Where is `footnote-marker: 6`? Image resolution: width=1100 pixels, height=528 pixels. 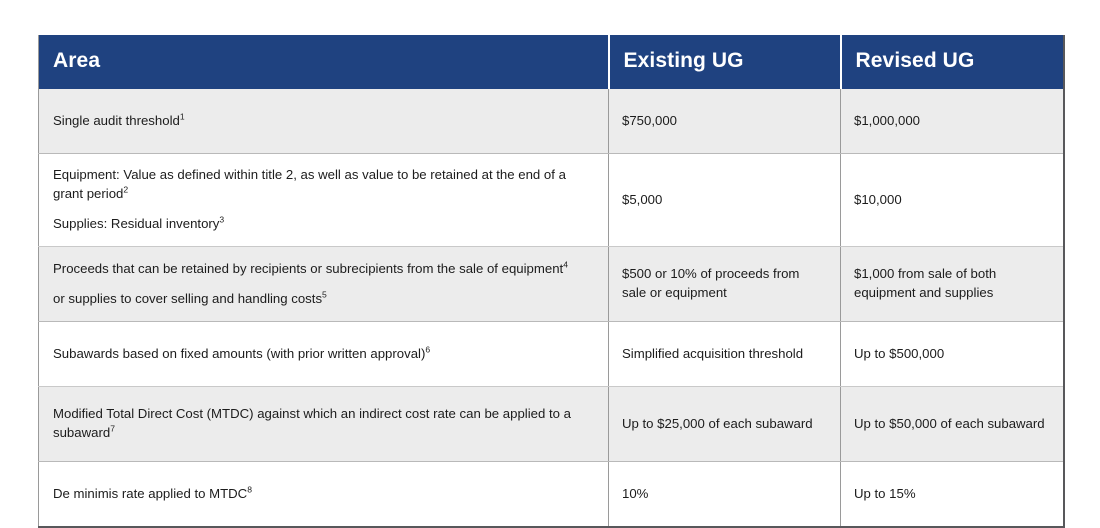 footnote-marker: 6 is located at coordinates (428, 349).